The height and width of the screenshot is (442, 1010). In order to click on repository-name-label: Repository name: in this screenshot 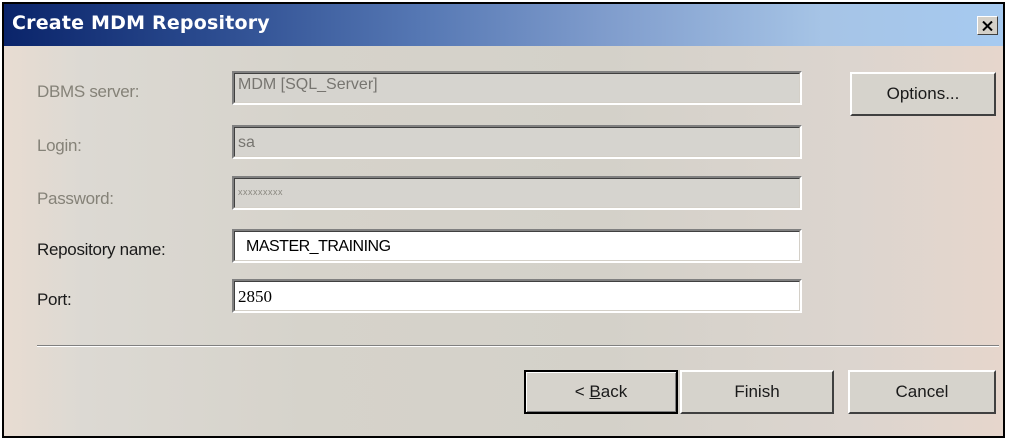, I will do `click(101, 249)`.